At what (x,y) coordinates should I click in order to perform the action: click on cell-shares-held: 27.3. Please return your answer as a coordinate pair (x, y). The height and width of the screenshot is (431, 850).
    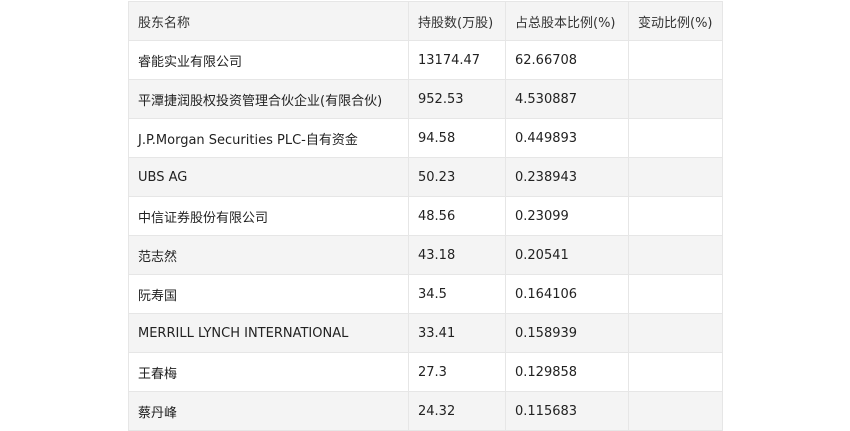
    Looking at the image, I should click on (457, 372).